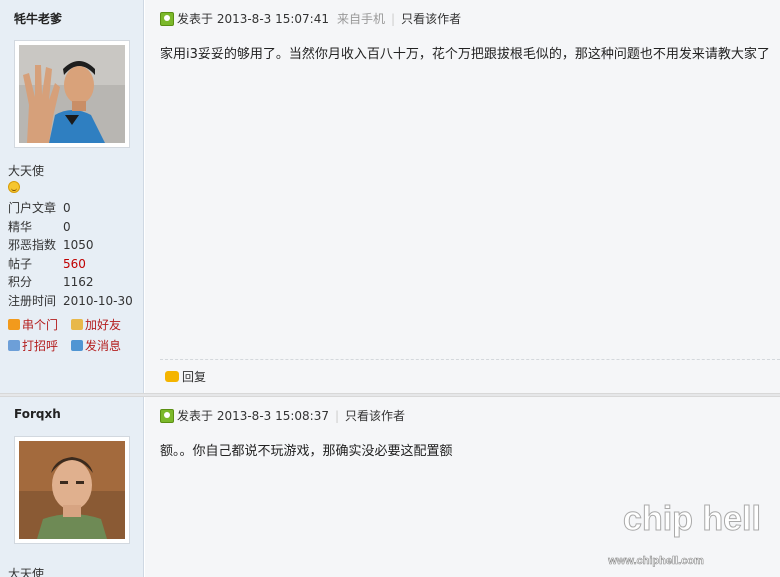 The width and height of the screenshot is (780, 577). What do you see at coordinates (78, 282) in the screenshot?
I see `stat-value: 1162` at bounding box center [78, 282].